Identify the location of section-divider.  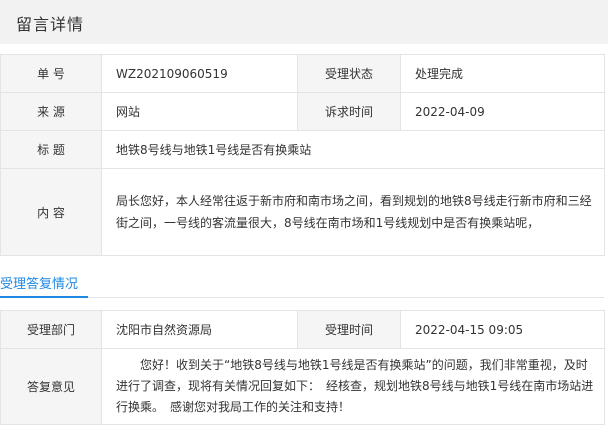
(302, 297).